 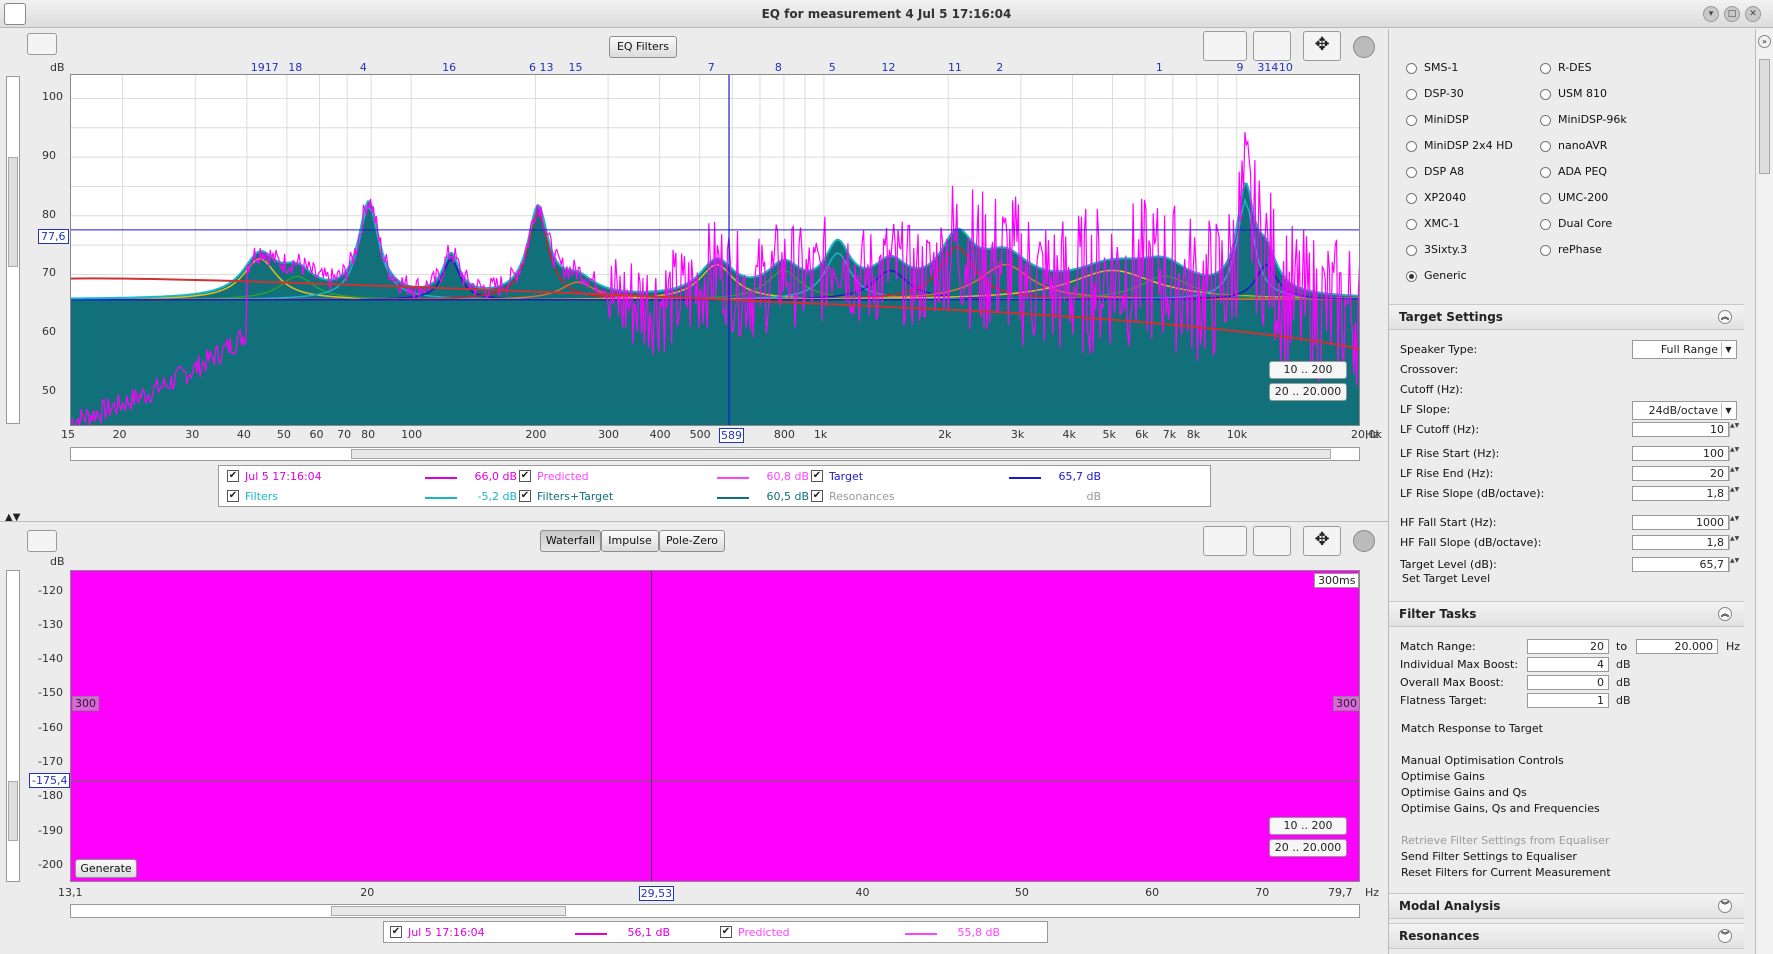 I want to click on filter-marker: 7, so click(x=711, y=67).